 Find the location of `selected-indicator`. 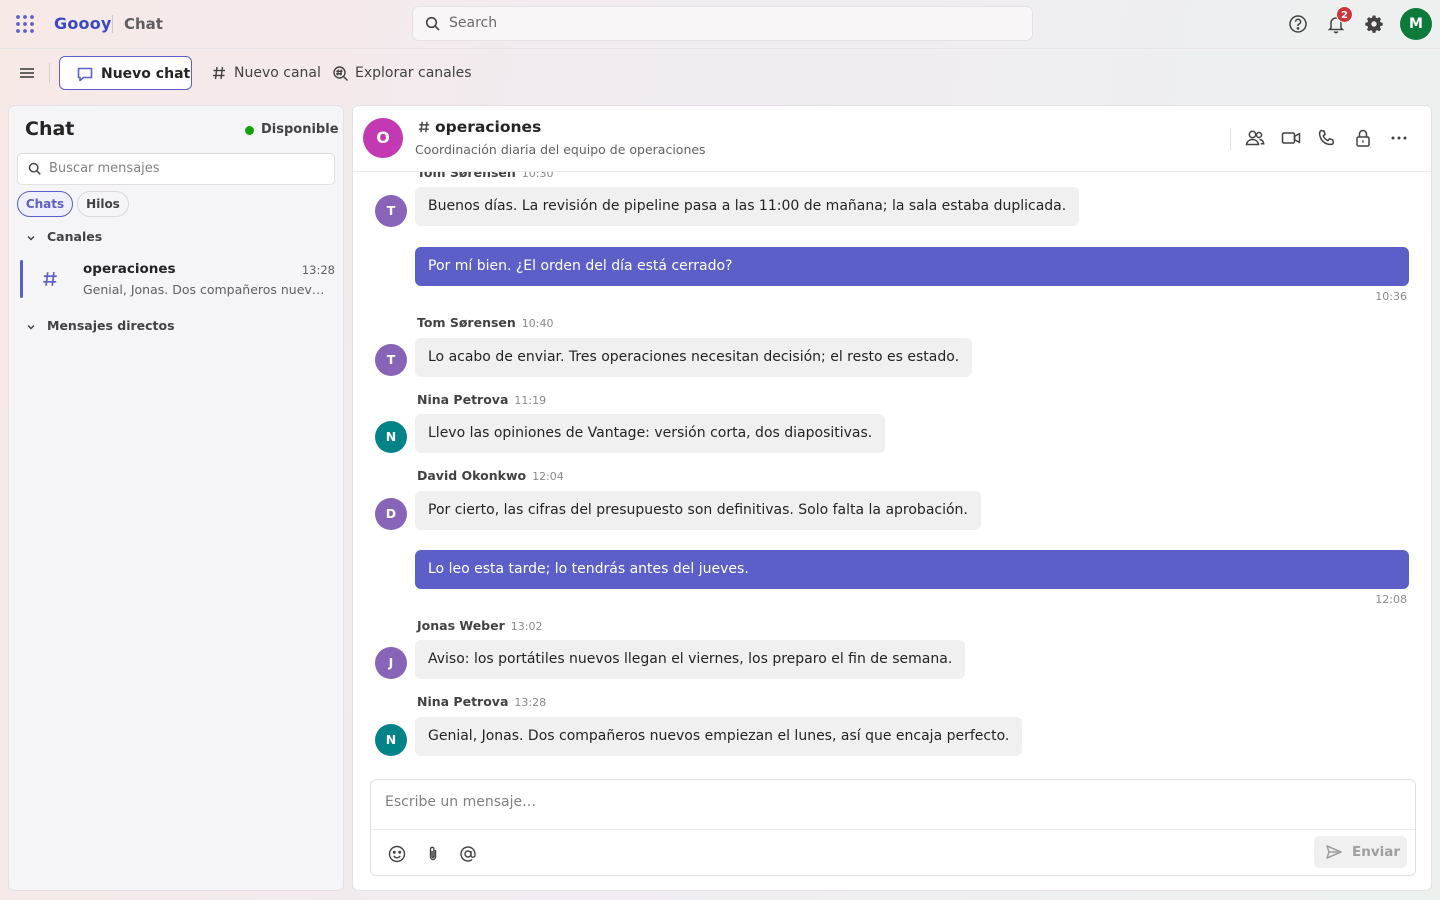

selected-indicator is located at coordinates (21, 279).